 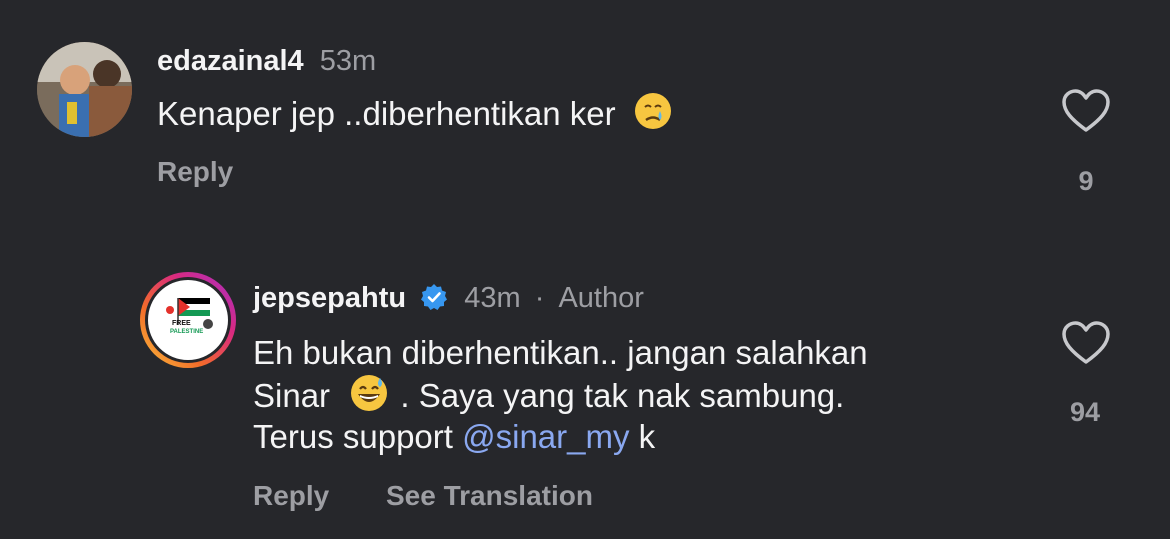 What do you see at coordinates (348, 61) in the screenshot?
I see `timestamp: 53m` at bounding box center [348, 61].